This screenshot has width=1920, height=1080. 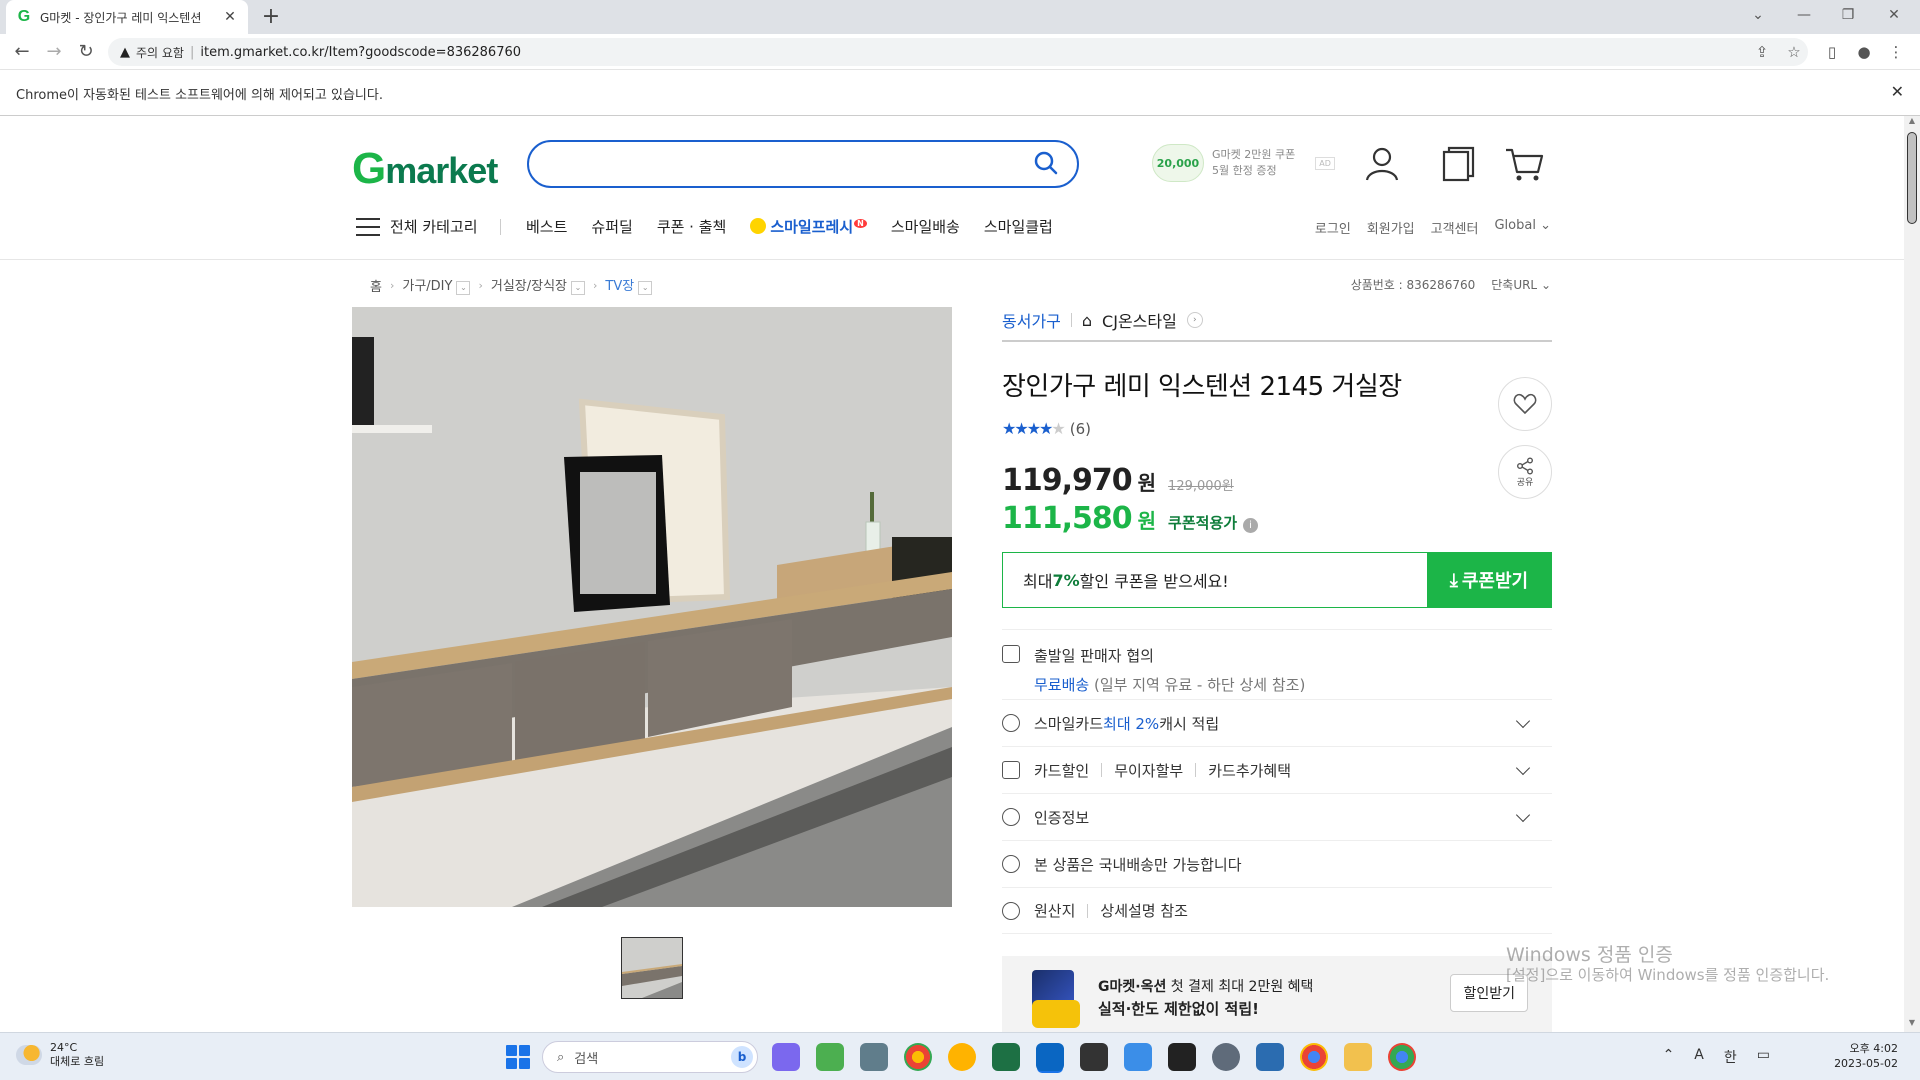 What do you see at coordinates (1046, 428) in the screenshot?
I see `rating: ★★★★★ (6)` at bounding box center [1046, 428].